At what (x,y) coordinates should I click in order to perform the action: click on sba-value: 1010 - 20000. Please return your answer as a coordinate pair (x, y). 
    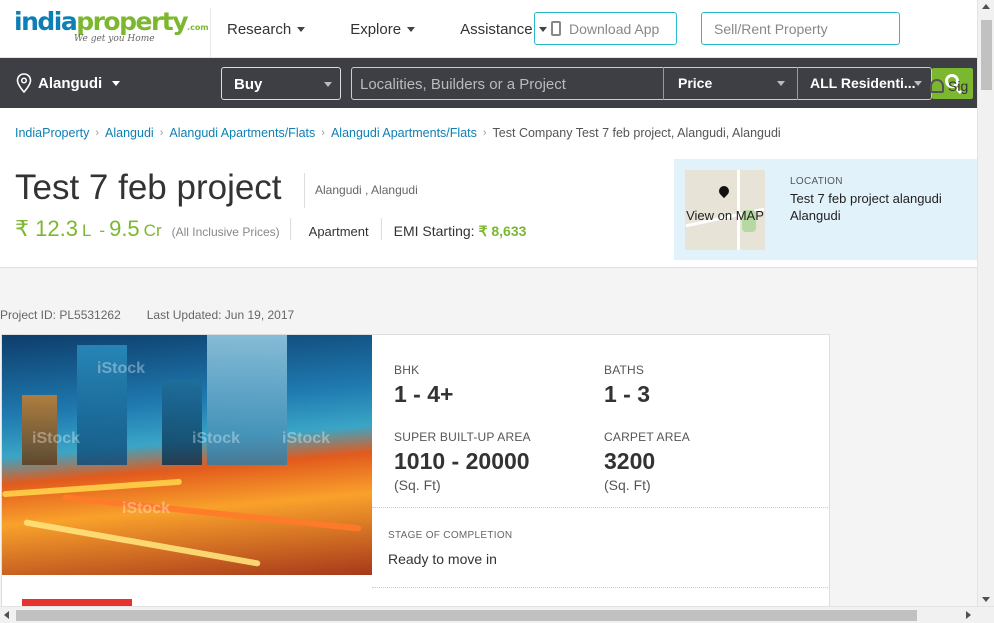
    Looking at the image, I should click on (462, 461).